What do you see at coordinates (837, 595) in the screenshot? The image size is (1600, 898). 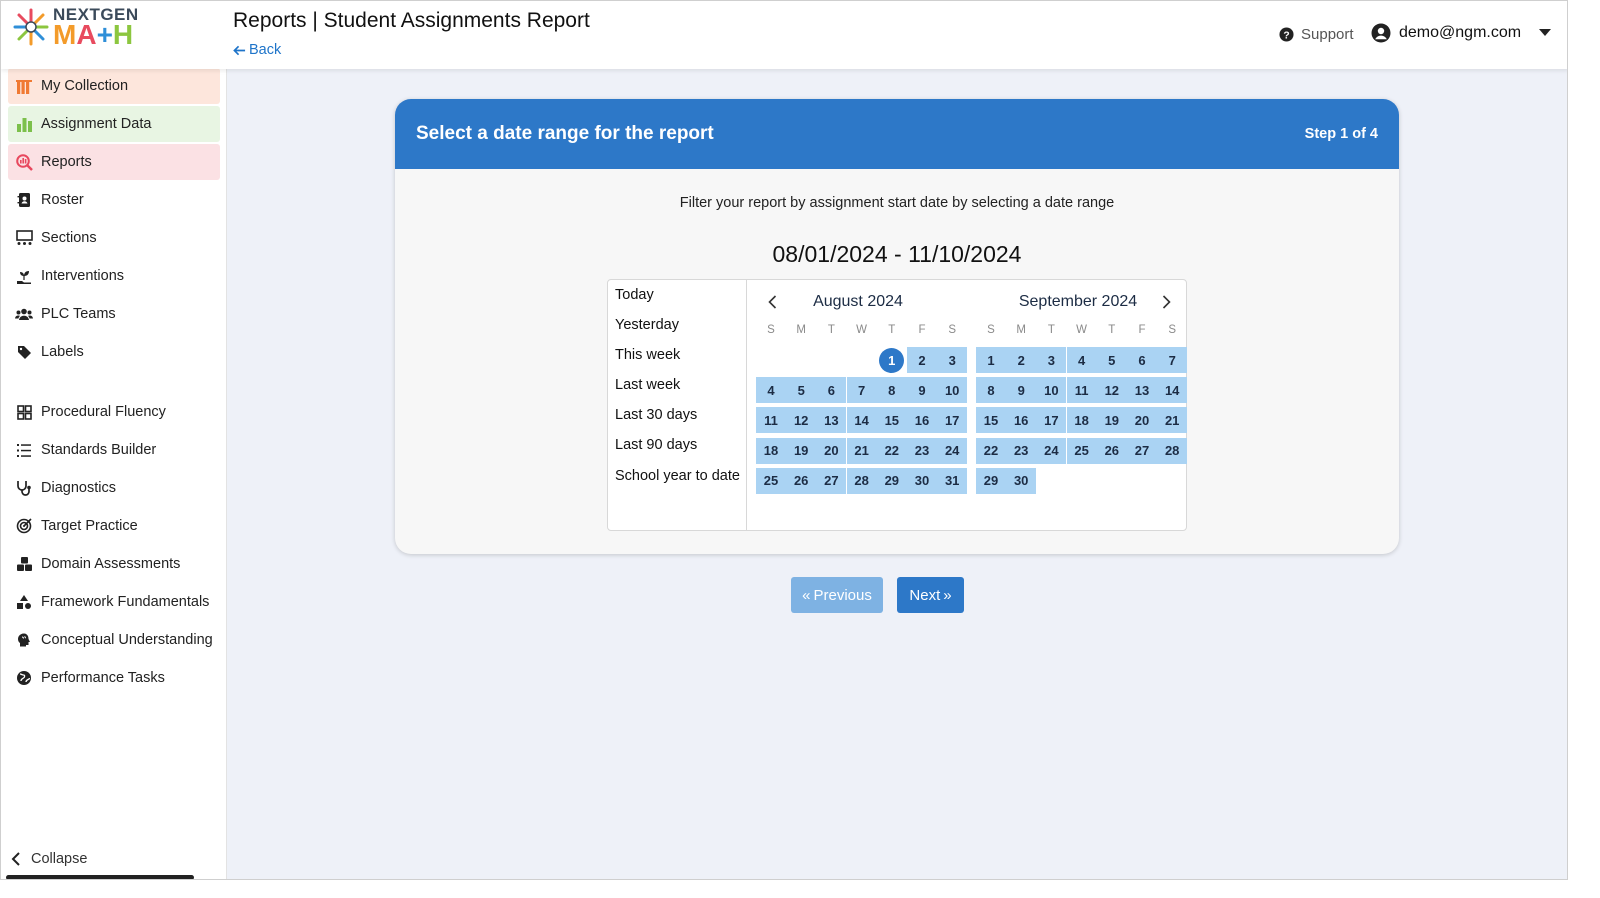 I see `previous-button: « Previous` at bounding box center [837, 595].